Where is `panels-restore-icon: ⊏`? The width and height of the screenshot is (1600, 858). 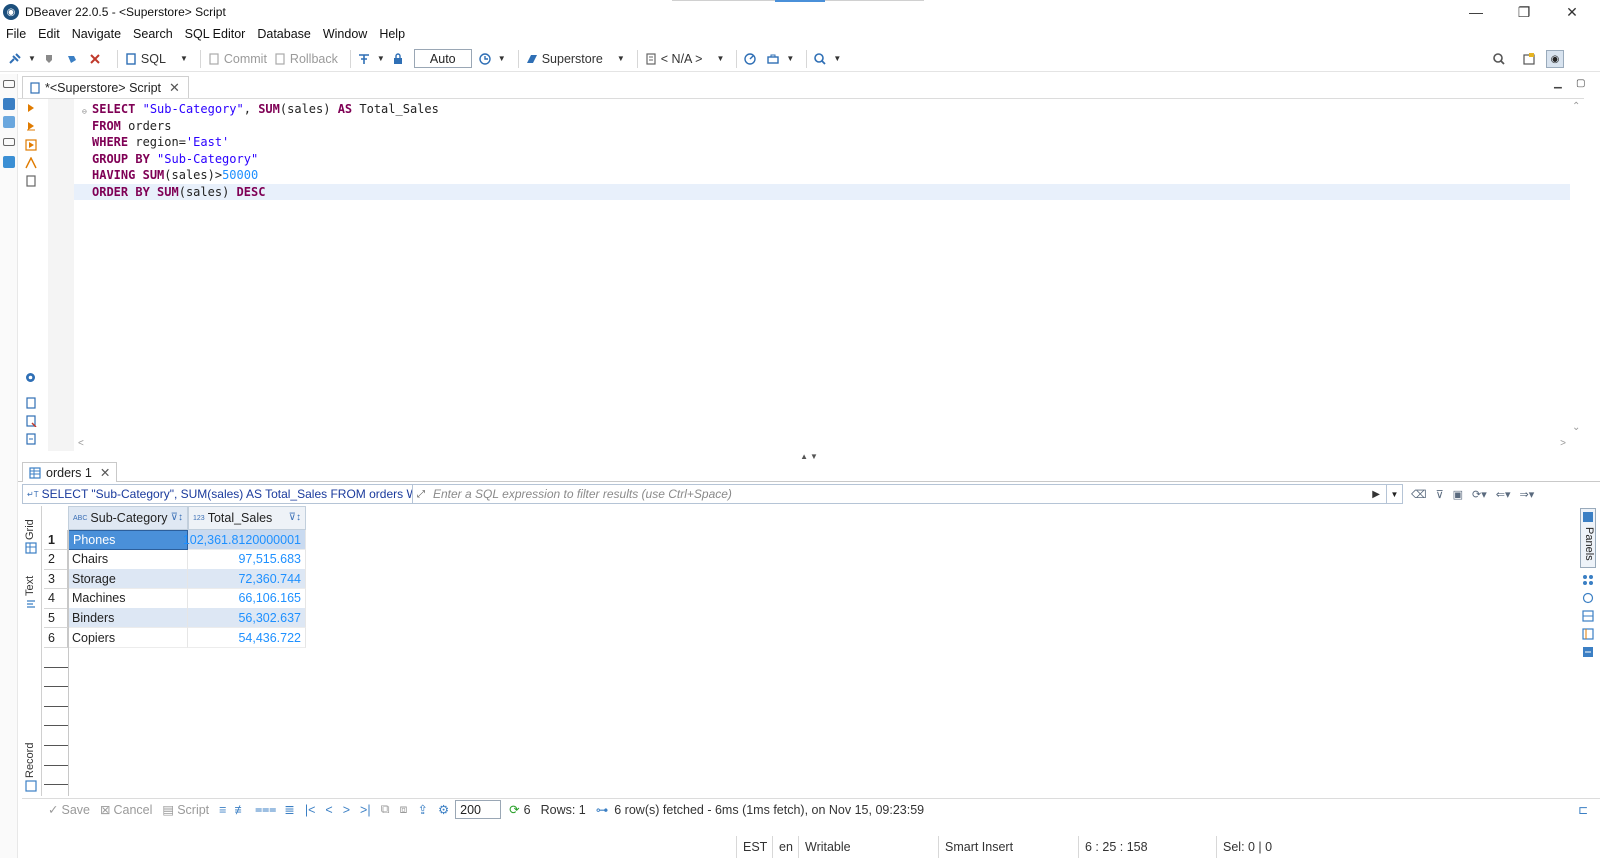
panels-restore-icon: ⊏ is located at coordinates (1585, 810).